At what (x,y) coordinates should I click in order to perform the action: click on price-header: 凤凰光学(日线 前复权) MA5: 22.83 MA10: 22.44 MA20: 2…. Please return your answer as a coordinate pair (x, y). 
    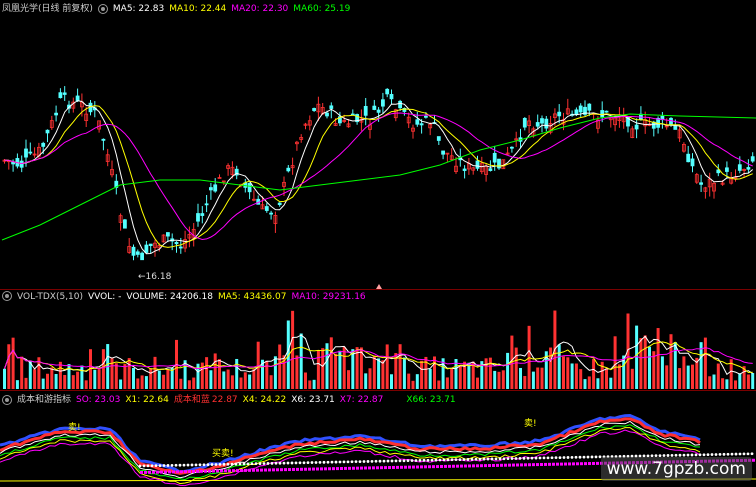
    Looking at the image, I should click on (178, 7).